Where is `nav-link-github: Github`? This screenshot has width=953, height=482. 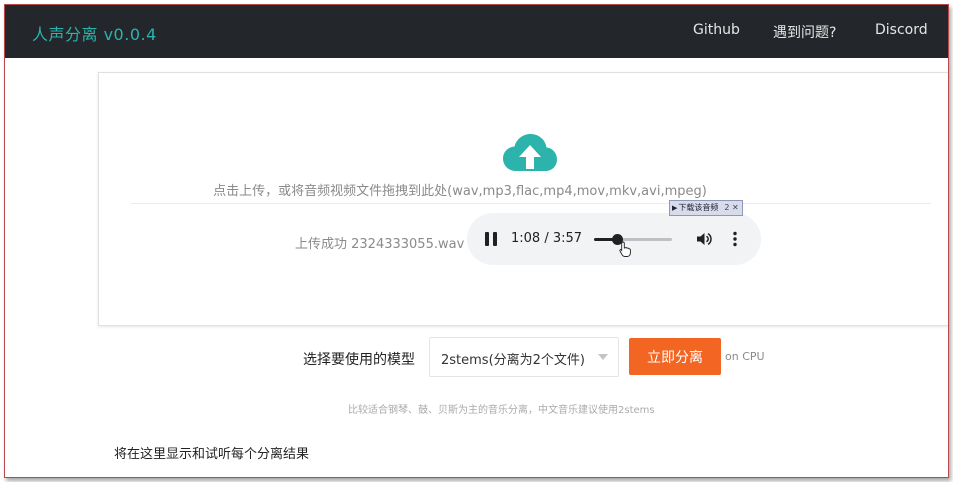 nav-link-github: Github is located at coordinates (716, 30).